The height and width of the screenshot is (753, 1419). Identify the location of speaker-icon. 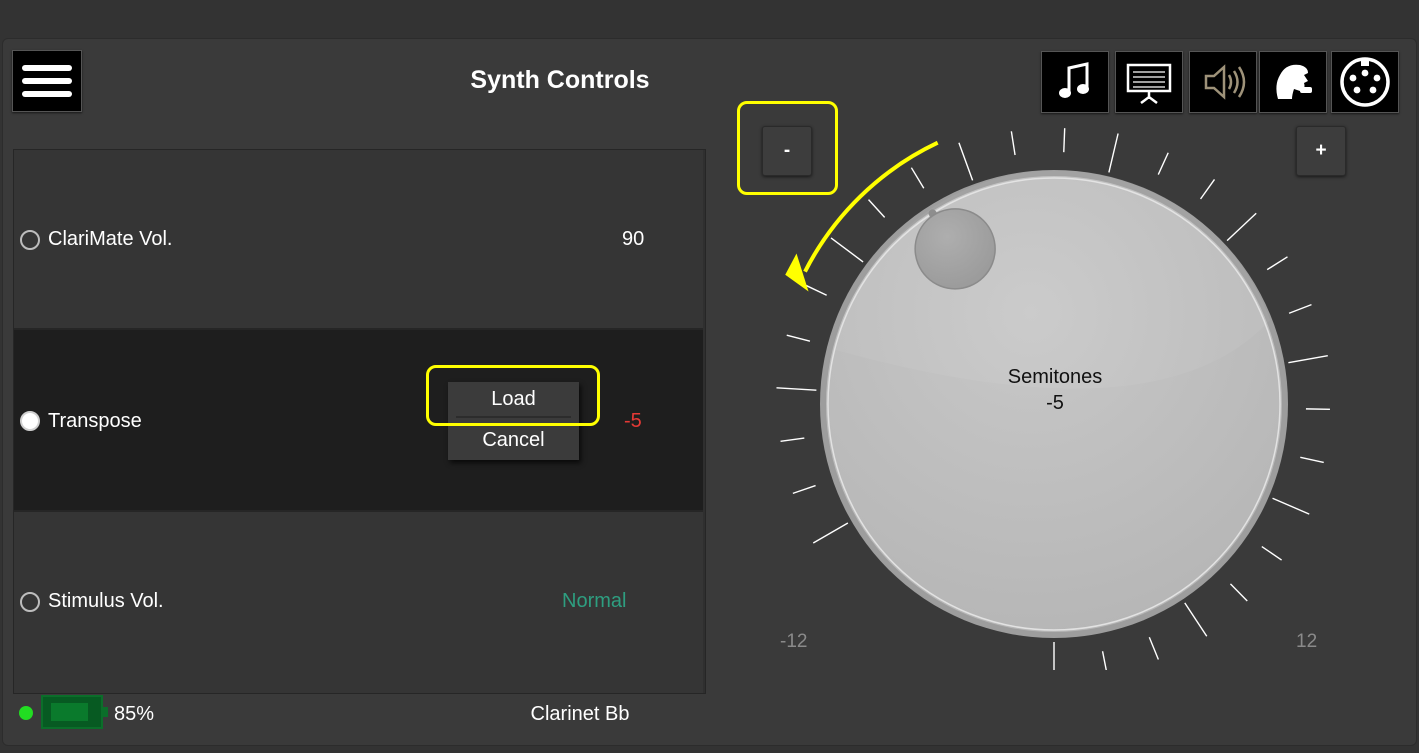
(1225, 82).